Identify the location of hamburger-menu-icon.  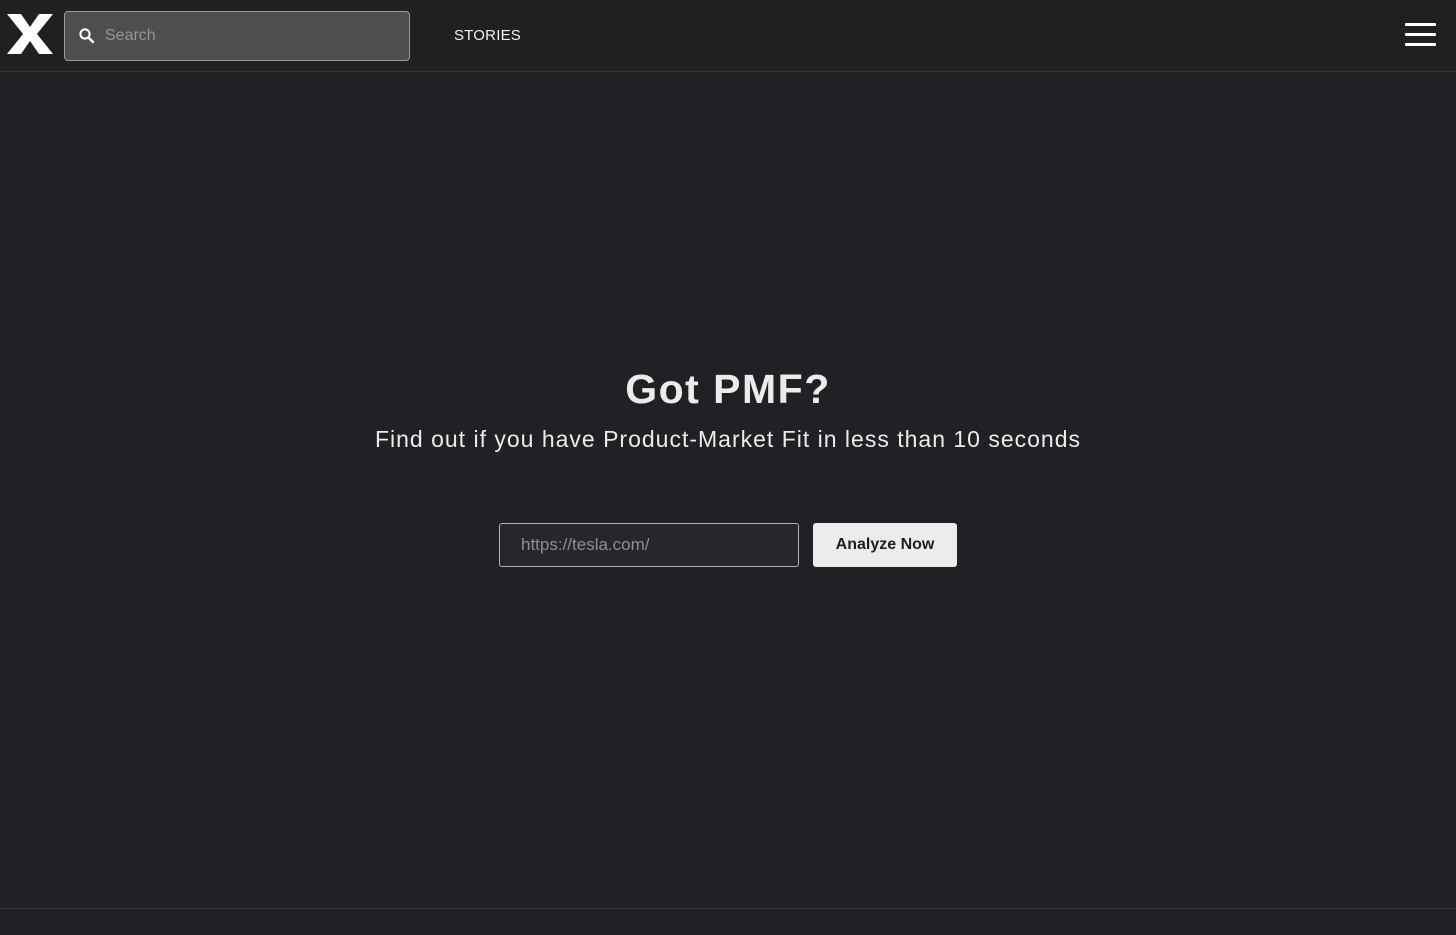
(1420, 36).